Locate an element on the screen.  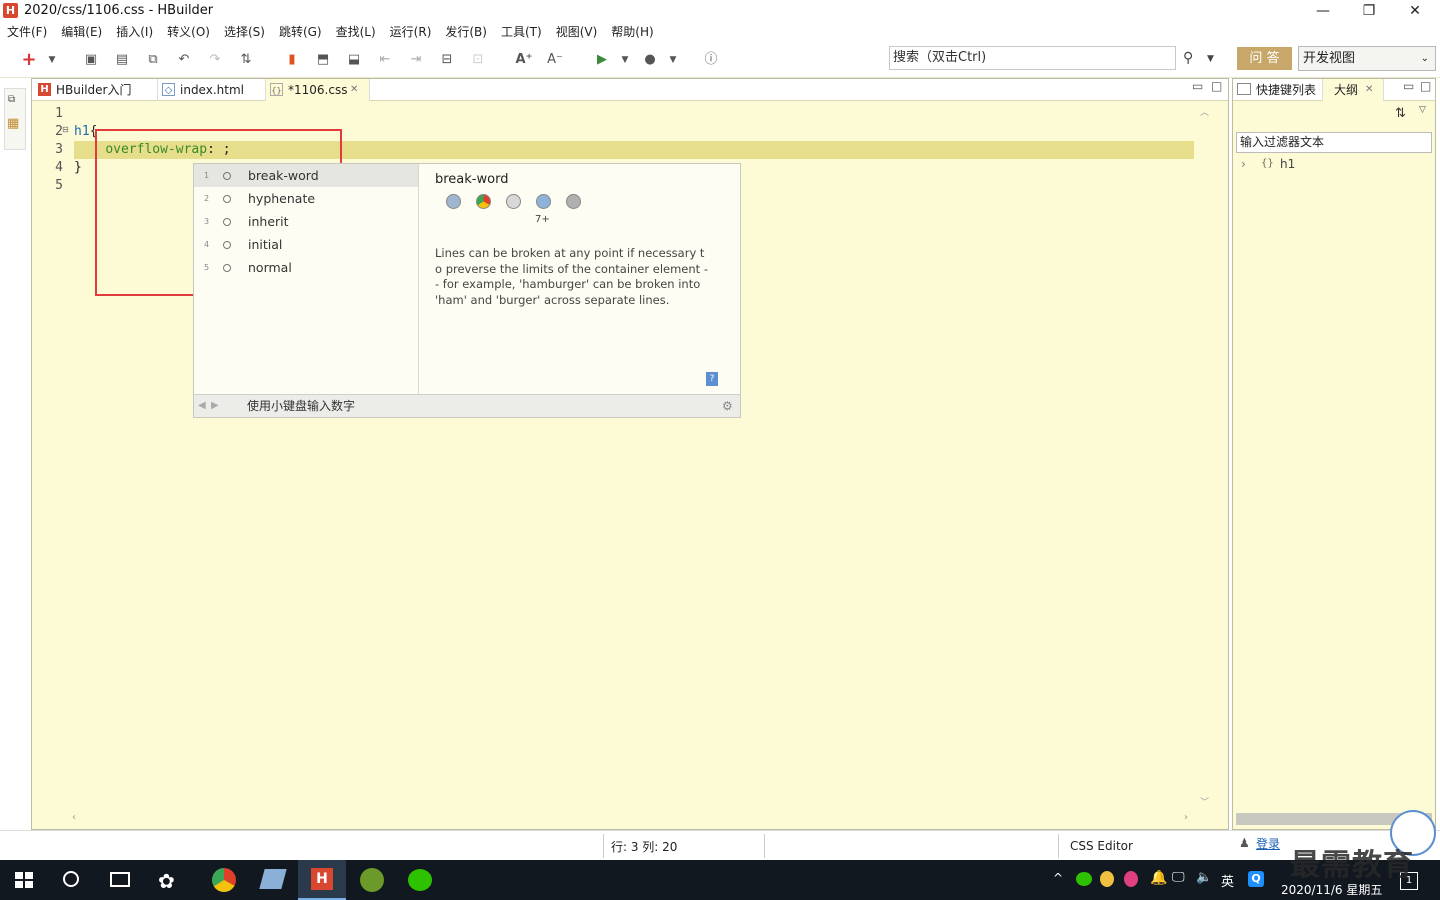
restore-button: ❐ is located at coordinates (1369, 11).